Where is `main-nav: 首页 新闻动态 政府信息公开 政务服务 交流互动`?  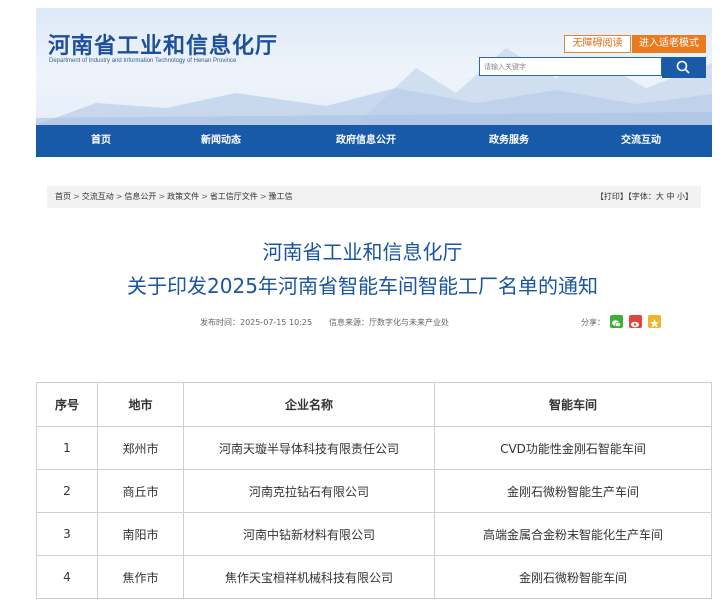 main-nav: 首页 新闻动态 政府信息公开 政务服务 交流互动 is located at coordinates (374, 141).